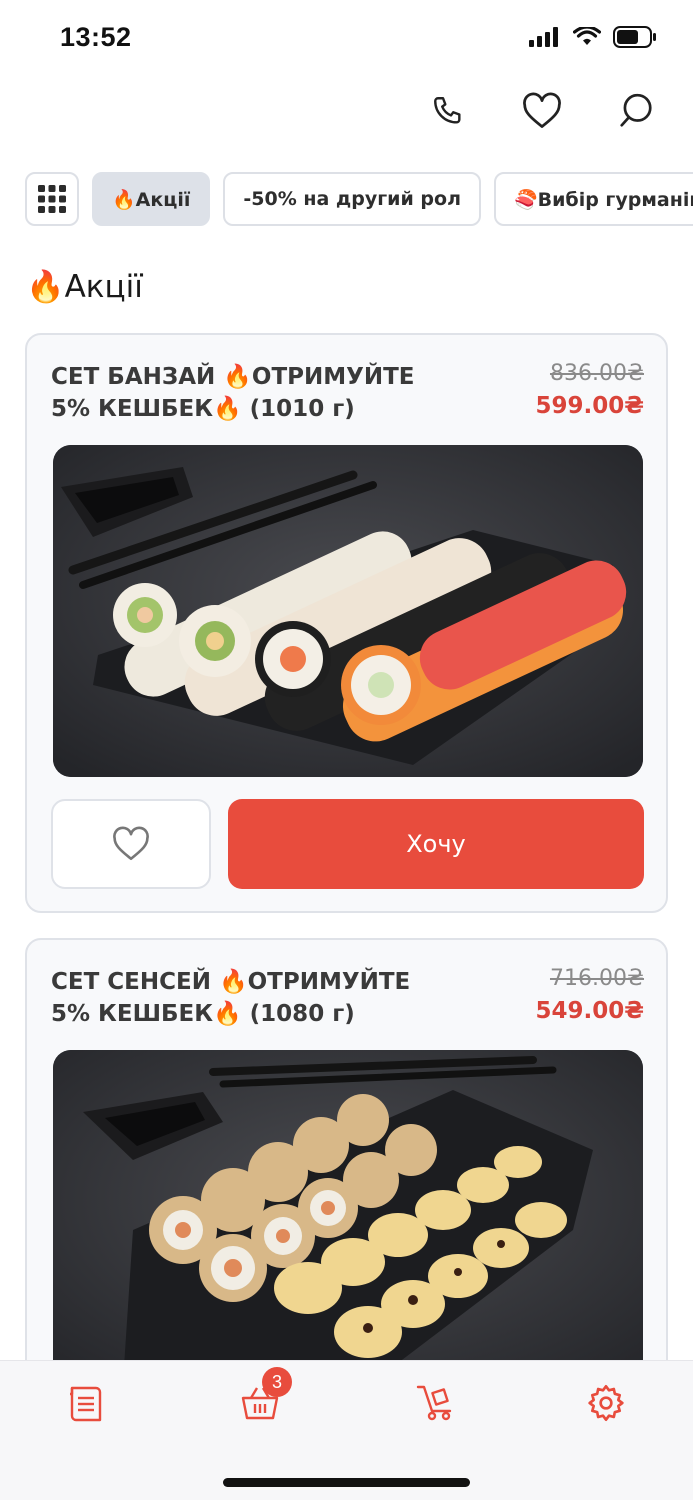 Image resolution: width=693 pixels, height=1500 pixels. I want to click on favorites-button, so click(542, 111).